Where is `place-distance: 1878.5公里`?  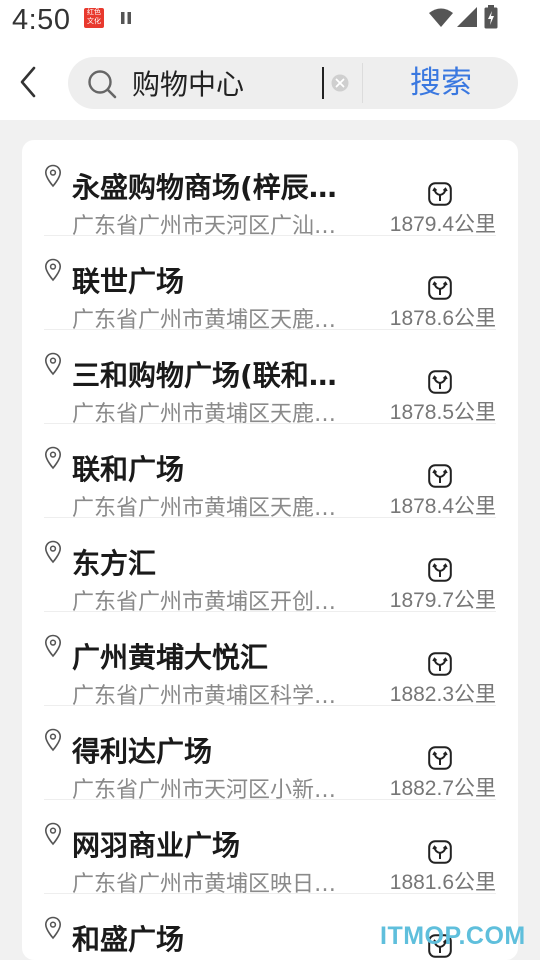 place-distance: 1878.5公里 is located at coordinates (442, 412).